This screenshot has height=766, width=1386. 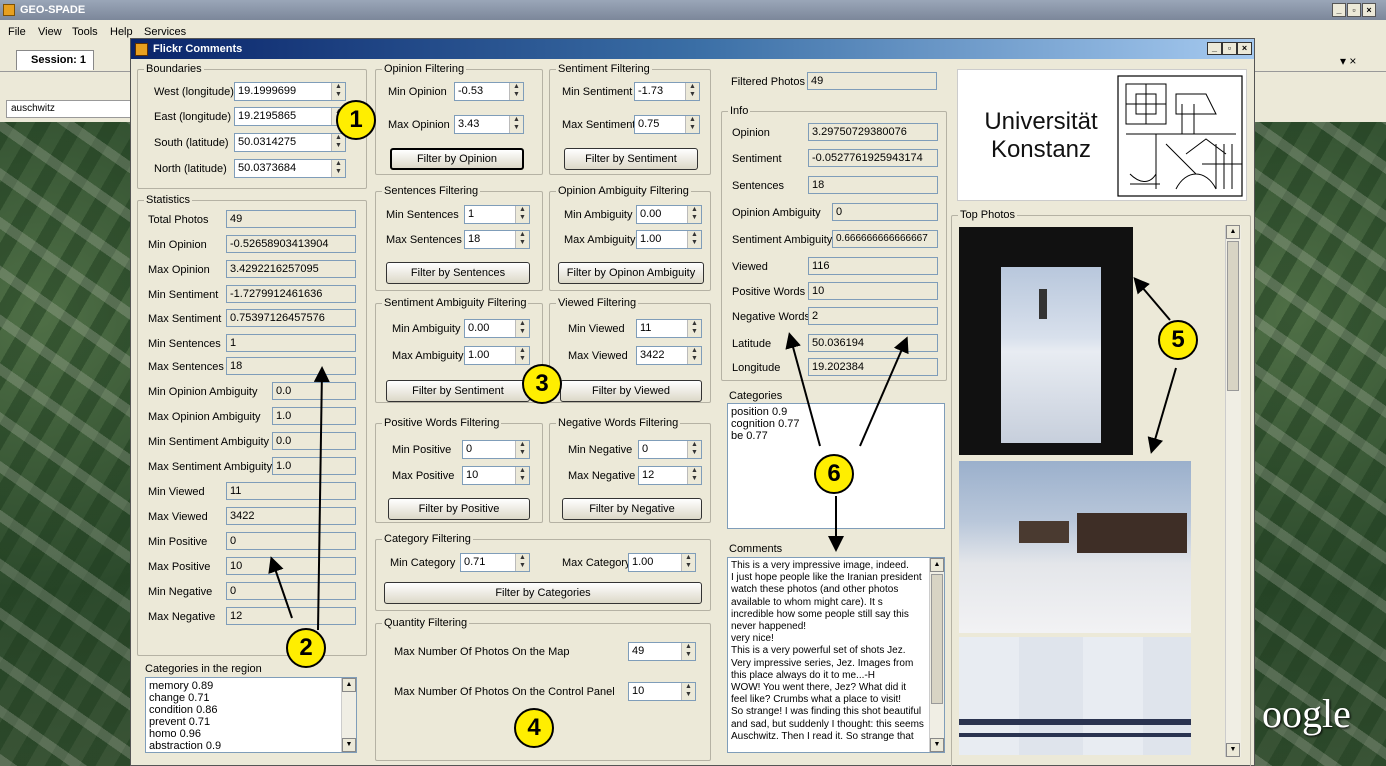 I want to click on filter-by-positive-button: Filter by Positive, so click(x=459, y=509).